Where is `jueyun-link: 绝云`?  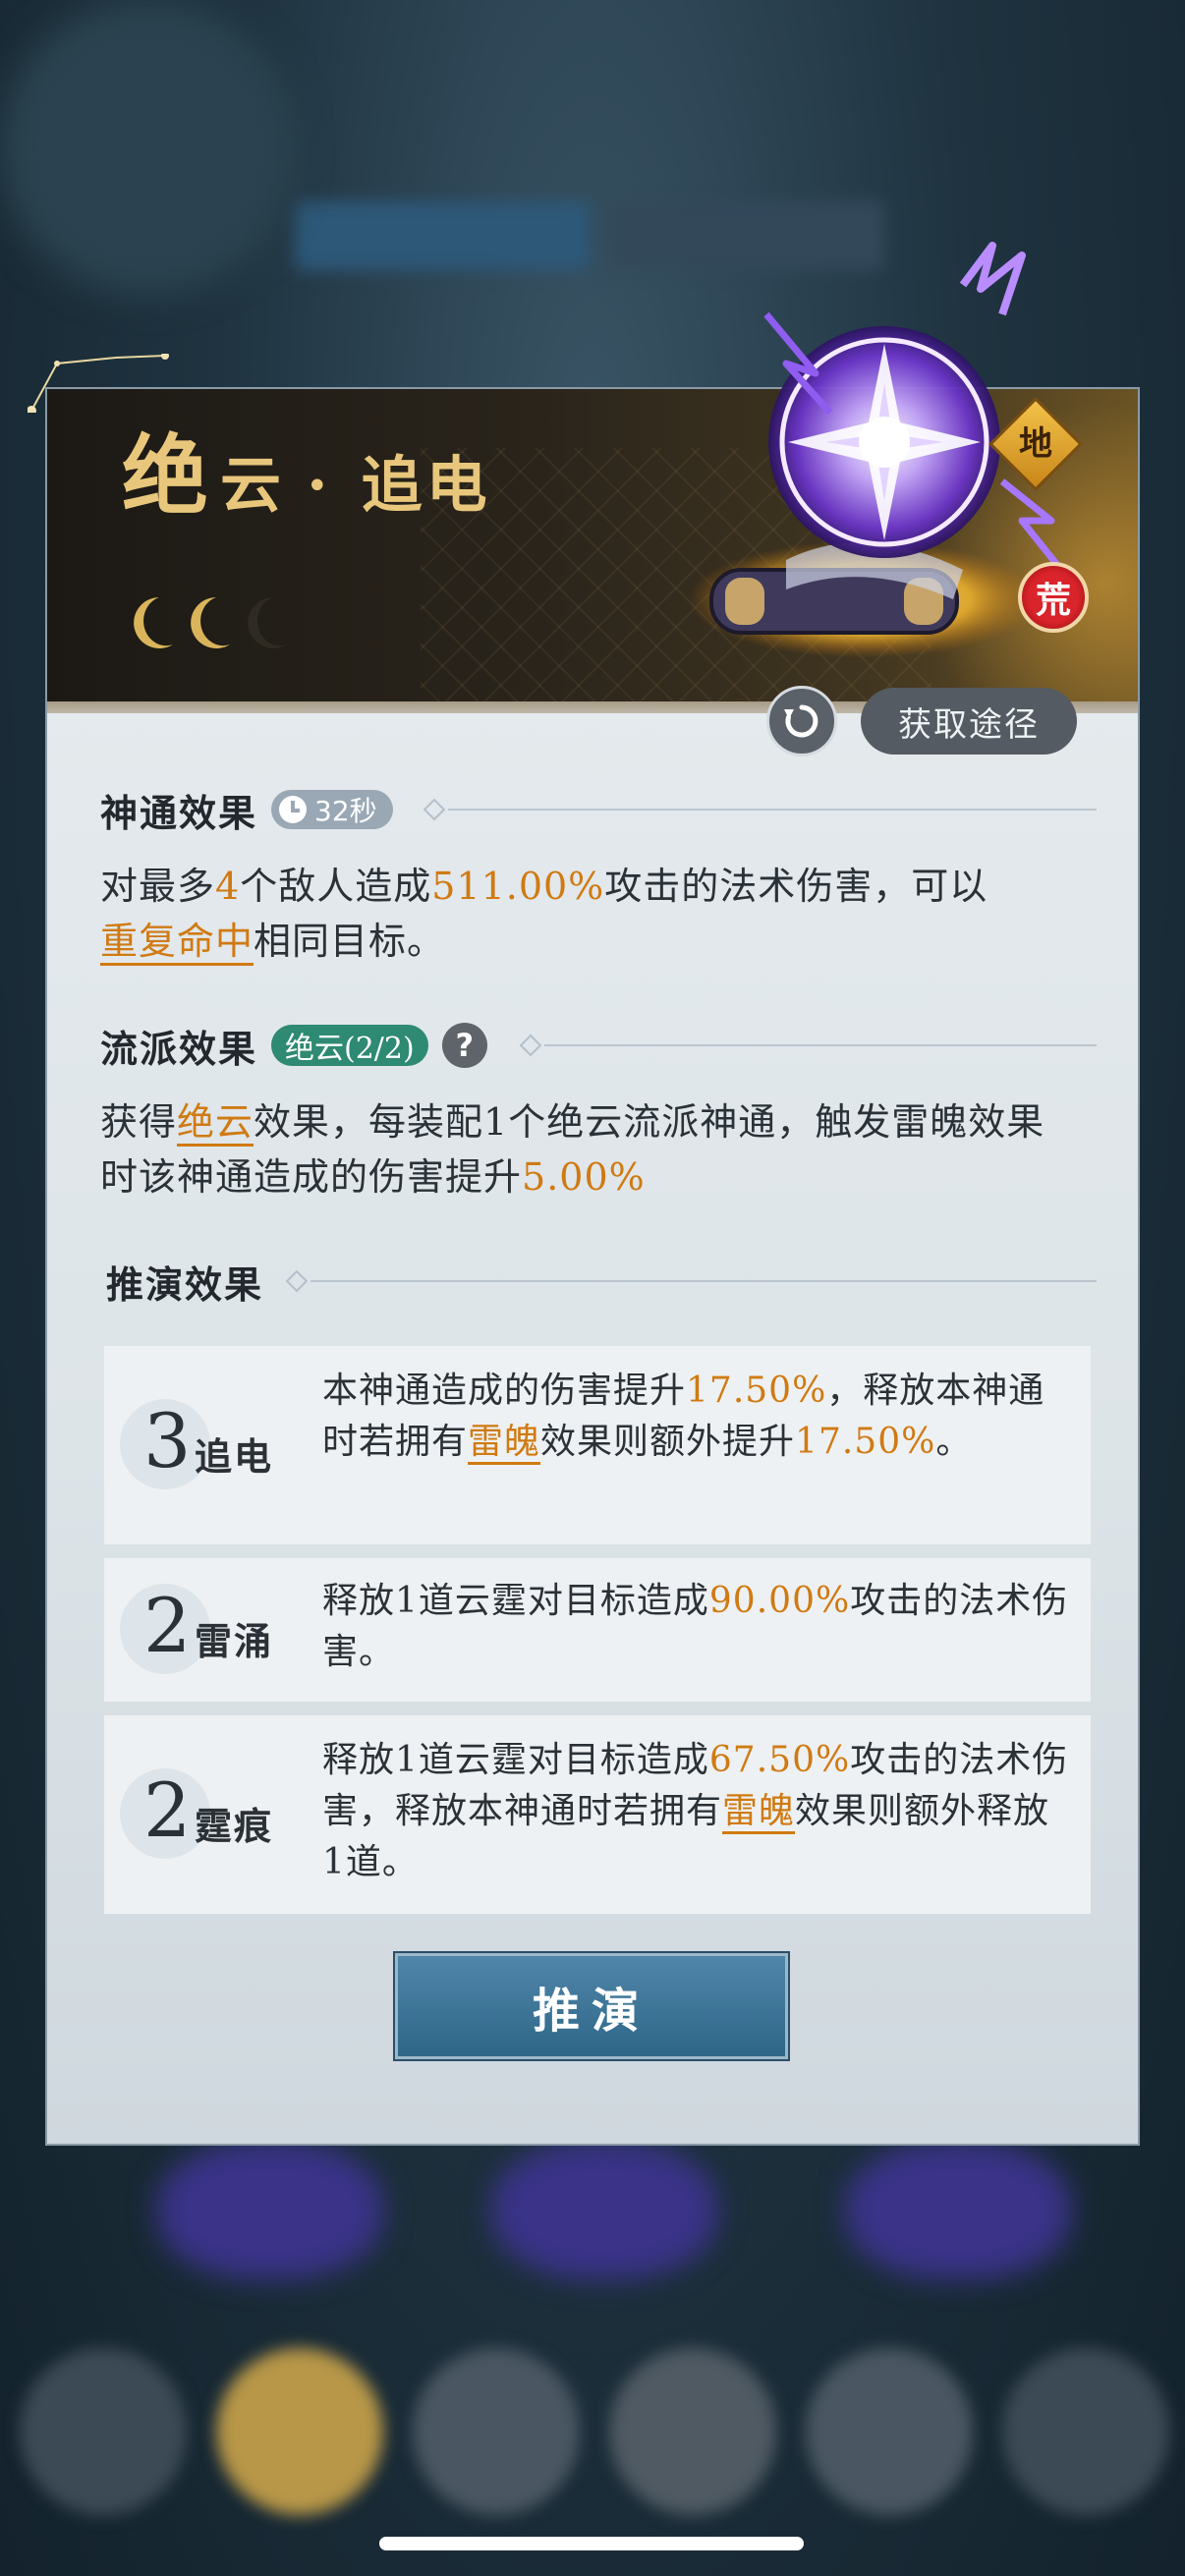
jueyun-link: 绝云 is located at coordinates (216, 1123).